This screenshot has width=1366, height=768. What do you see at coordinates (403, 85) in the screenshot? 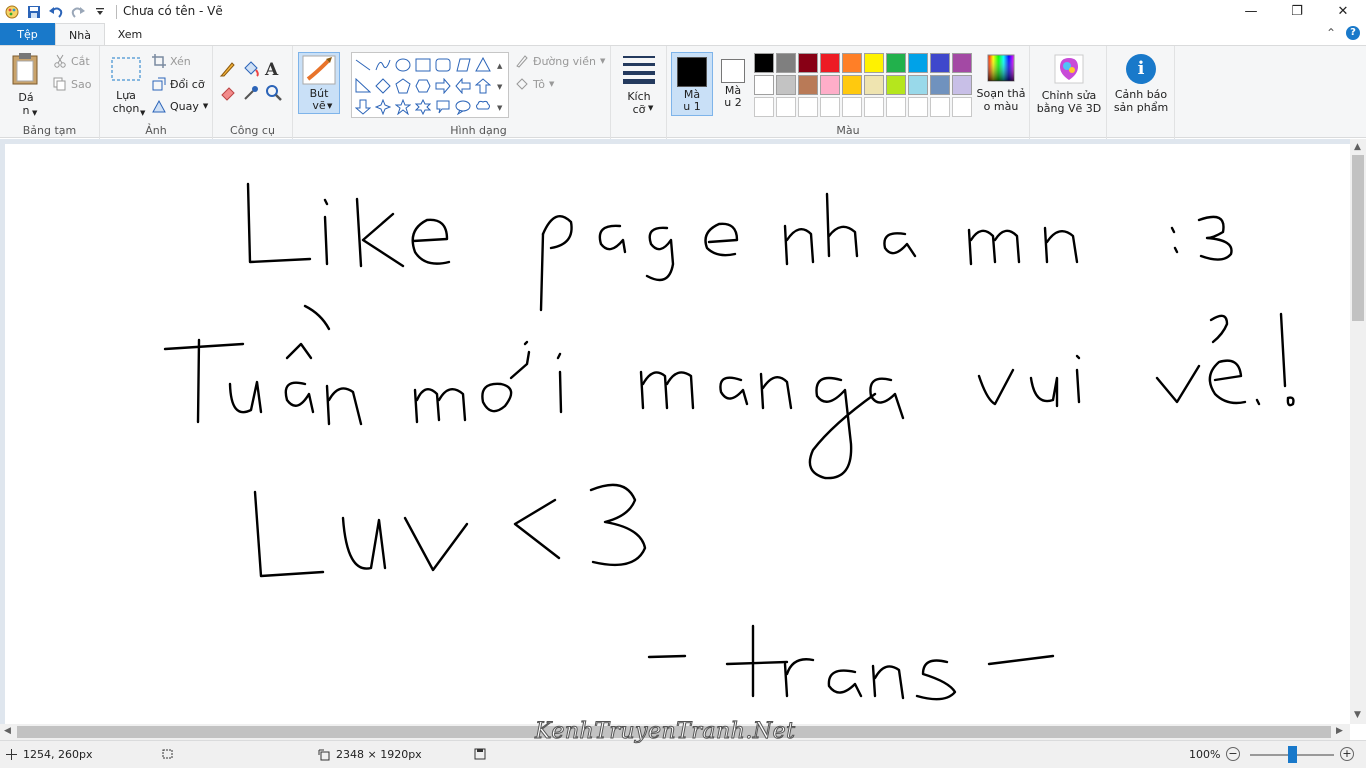
I see `pentagon-shape-icon` at bounding box center [403, 85].